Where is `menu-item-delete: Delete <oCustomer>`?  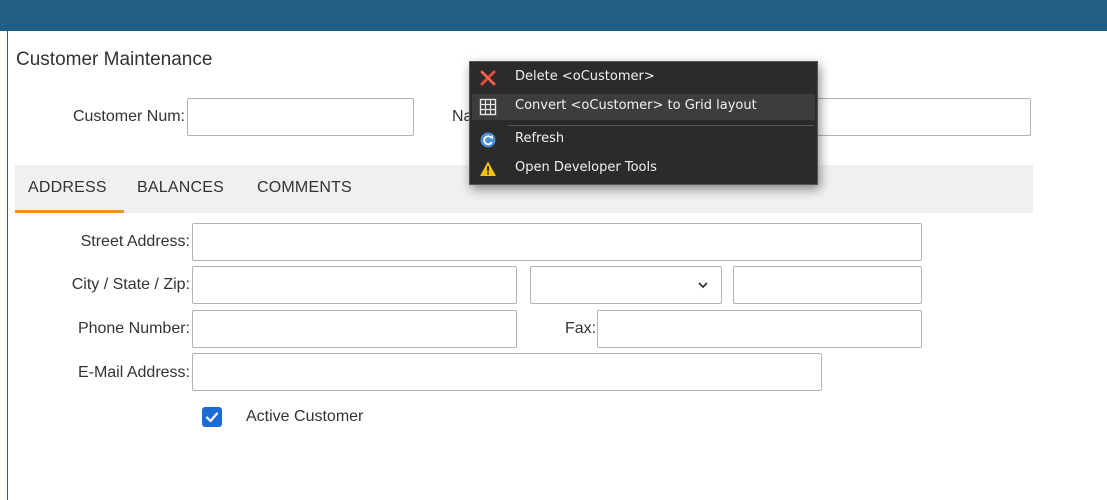 menu-item-delete: Delete <oCustomer> is located at coordinates (643, 78).